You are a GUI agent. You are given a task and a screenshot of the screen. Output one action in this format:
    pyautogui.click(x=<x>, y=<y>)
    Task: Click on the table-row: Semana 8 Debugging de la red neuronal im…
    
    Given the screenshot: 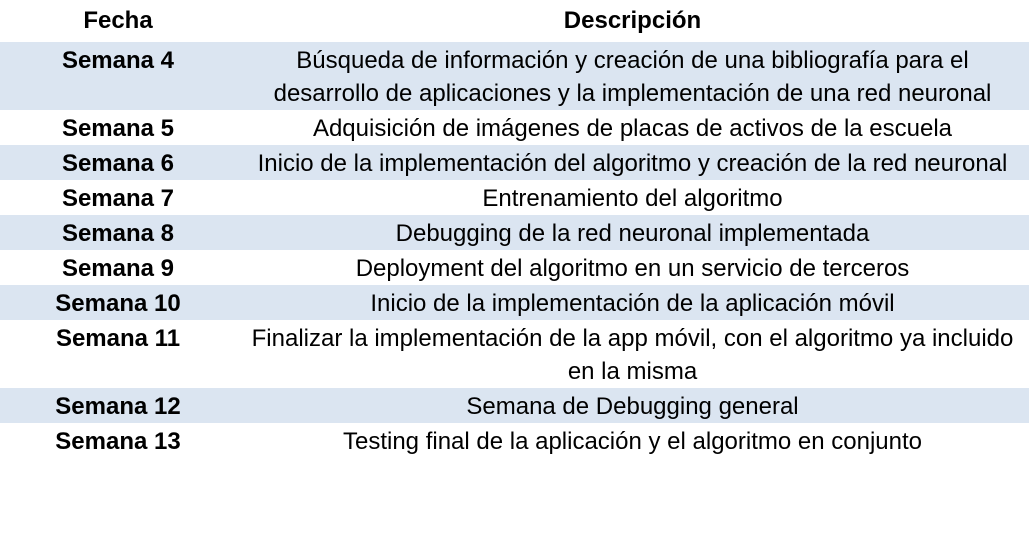 What is the action you would take?
    pyautogui.click(x=514, y=232)
    